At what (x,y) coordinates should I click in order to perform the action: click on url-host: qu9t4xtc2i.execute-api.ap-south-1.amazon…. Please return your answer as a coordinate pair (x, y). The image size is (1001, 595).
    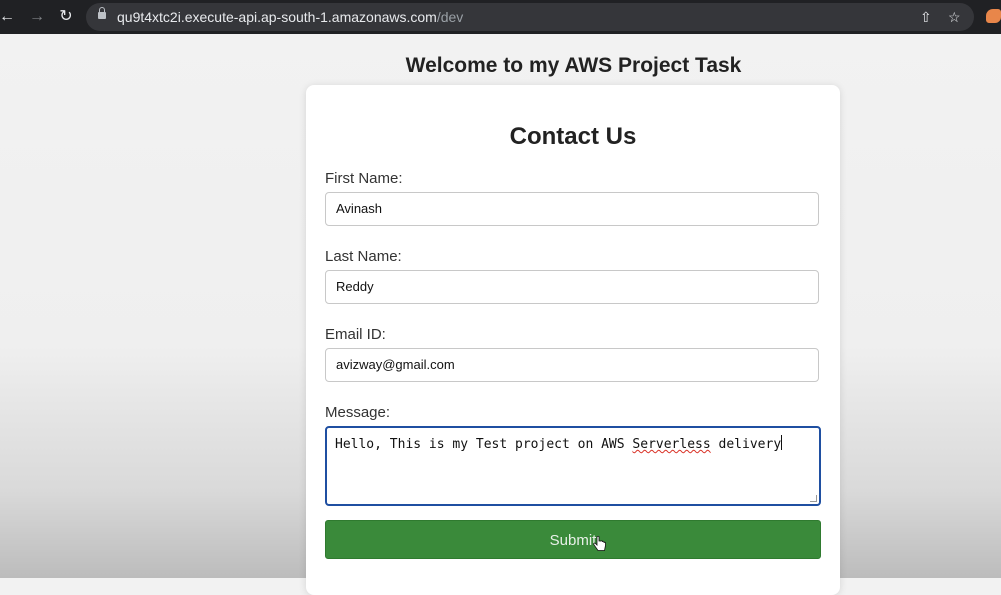
    Looking at the image, I should click on (277, 17).